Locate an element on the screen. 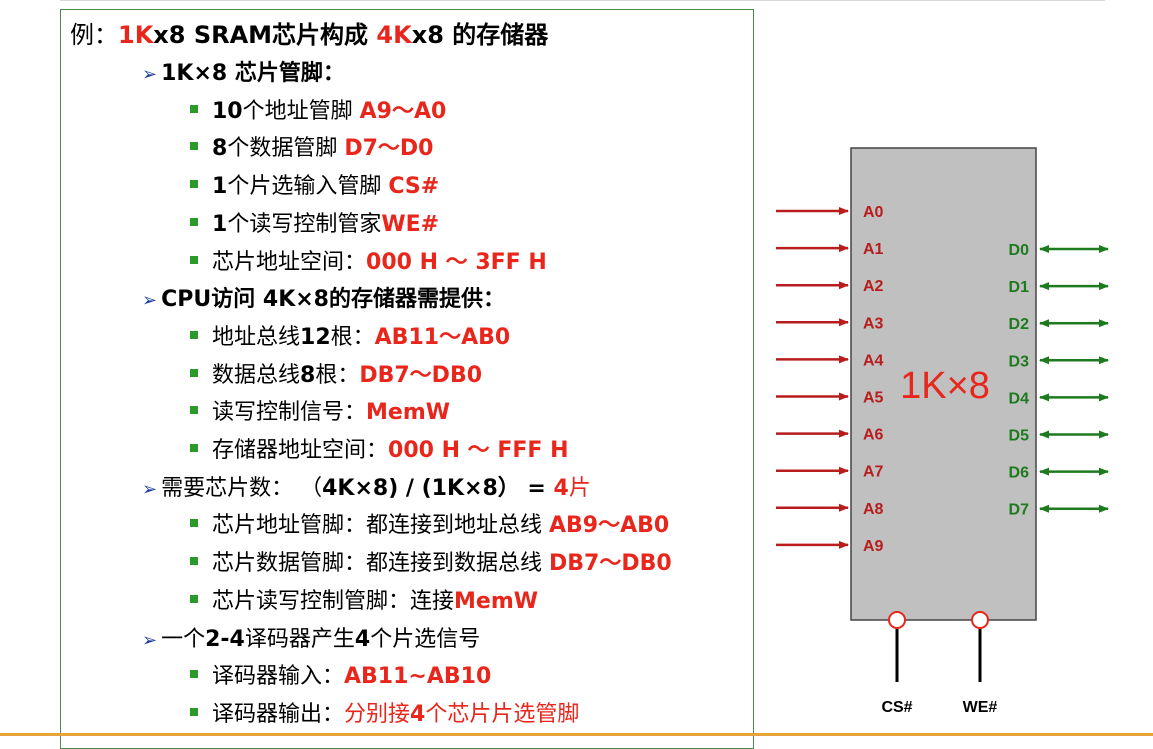 This screenshot has width=1153, height=749. data-pin-label: D1 is located at coordinates (1019, 287).